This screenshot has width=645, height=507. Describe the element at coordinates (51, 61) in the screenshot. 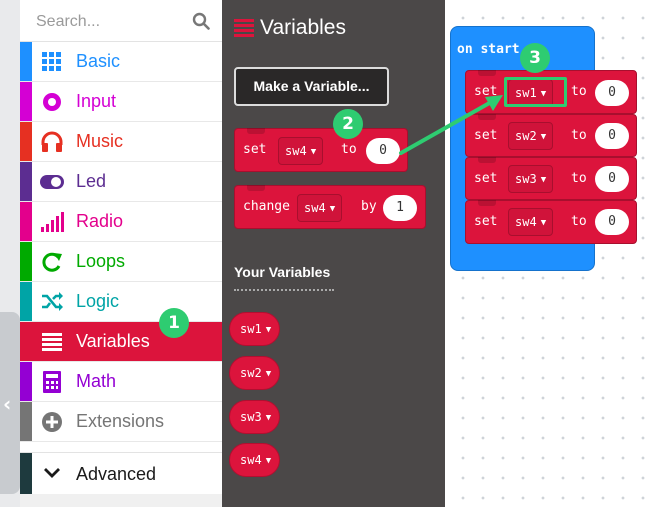

I see `grid-icon` at that location.